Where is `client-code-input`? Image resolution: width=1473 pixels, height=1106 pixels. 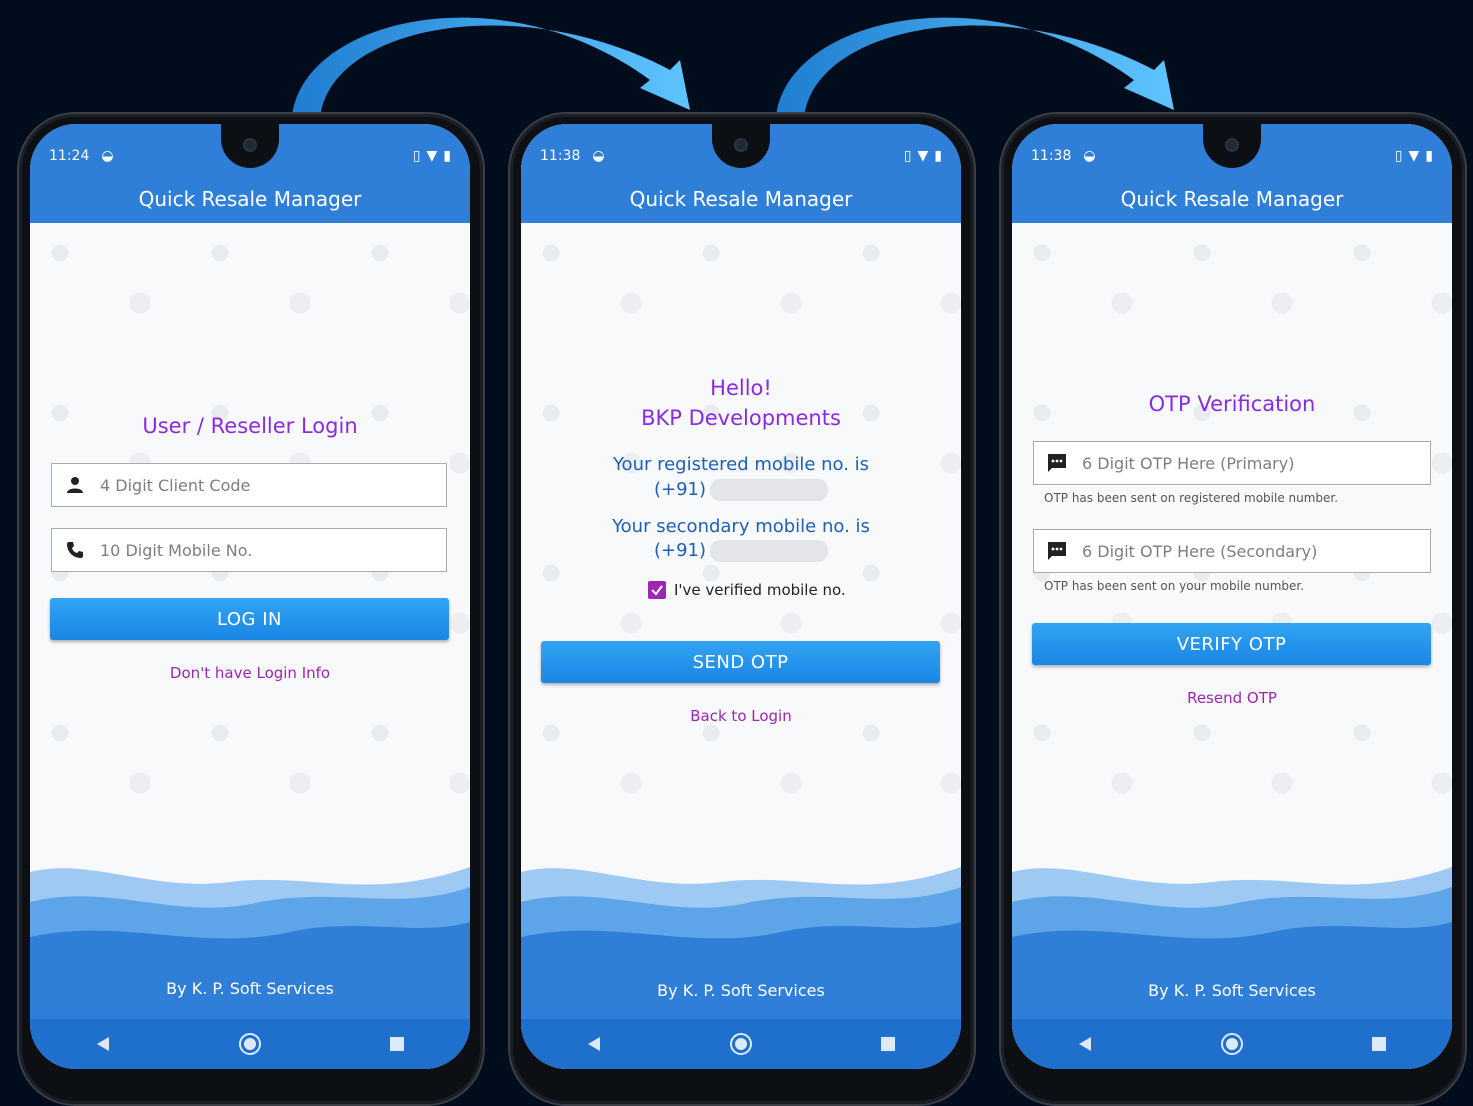
client-code-input is located at coordinates (272, 485).